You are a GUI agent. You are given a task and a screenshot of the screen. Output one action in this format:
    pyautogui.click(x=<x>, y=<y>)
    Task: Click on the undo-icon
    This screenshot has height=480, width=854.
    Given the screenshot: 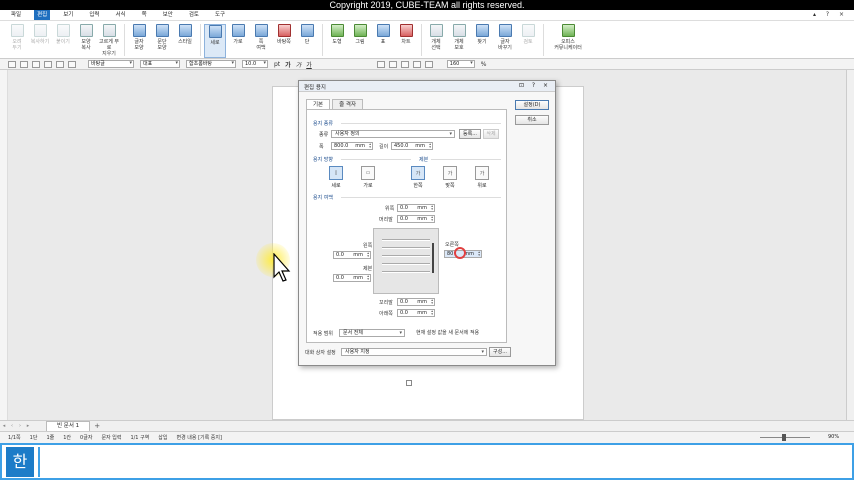 What is the action you would take?
    pyautogui.click(x=60, y=64)
    